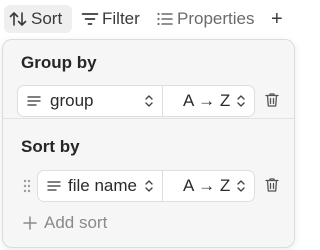 The height and width of the screenshot is (250, 320). What do you see at coordinates (216, 18) in the screenshot?
I see `properties-label: Properties` at bounding box center [216, 18].